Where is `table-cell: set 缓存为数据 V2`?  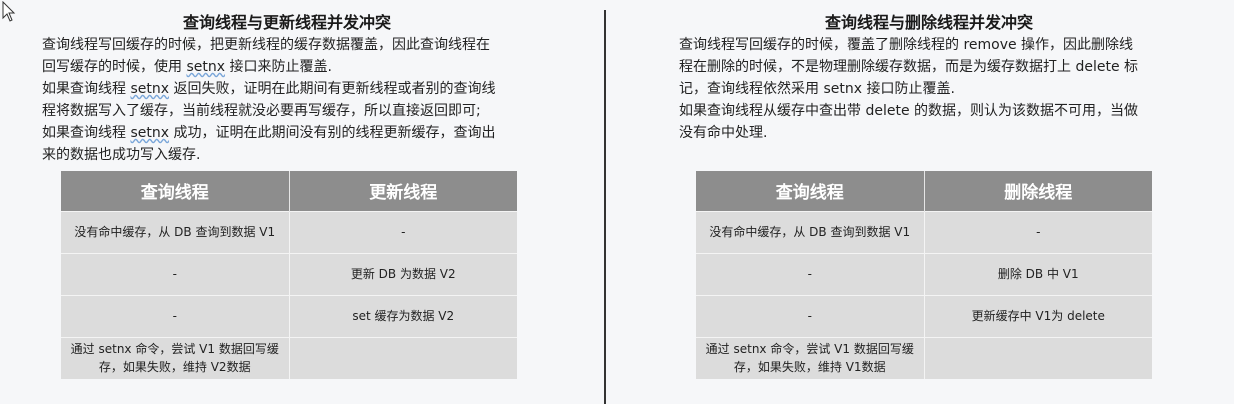 table-cell: set 缓存为数据 V2 is located at coordinates (403, 315).